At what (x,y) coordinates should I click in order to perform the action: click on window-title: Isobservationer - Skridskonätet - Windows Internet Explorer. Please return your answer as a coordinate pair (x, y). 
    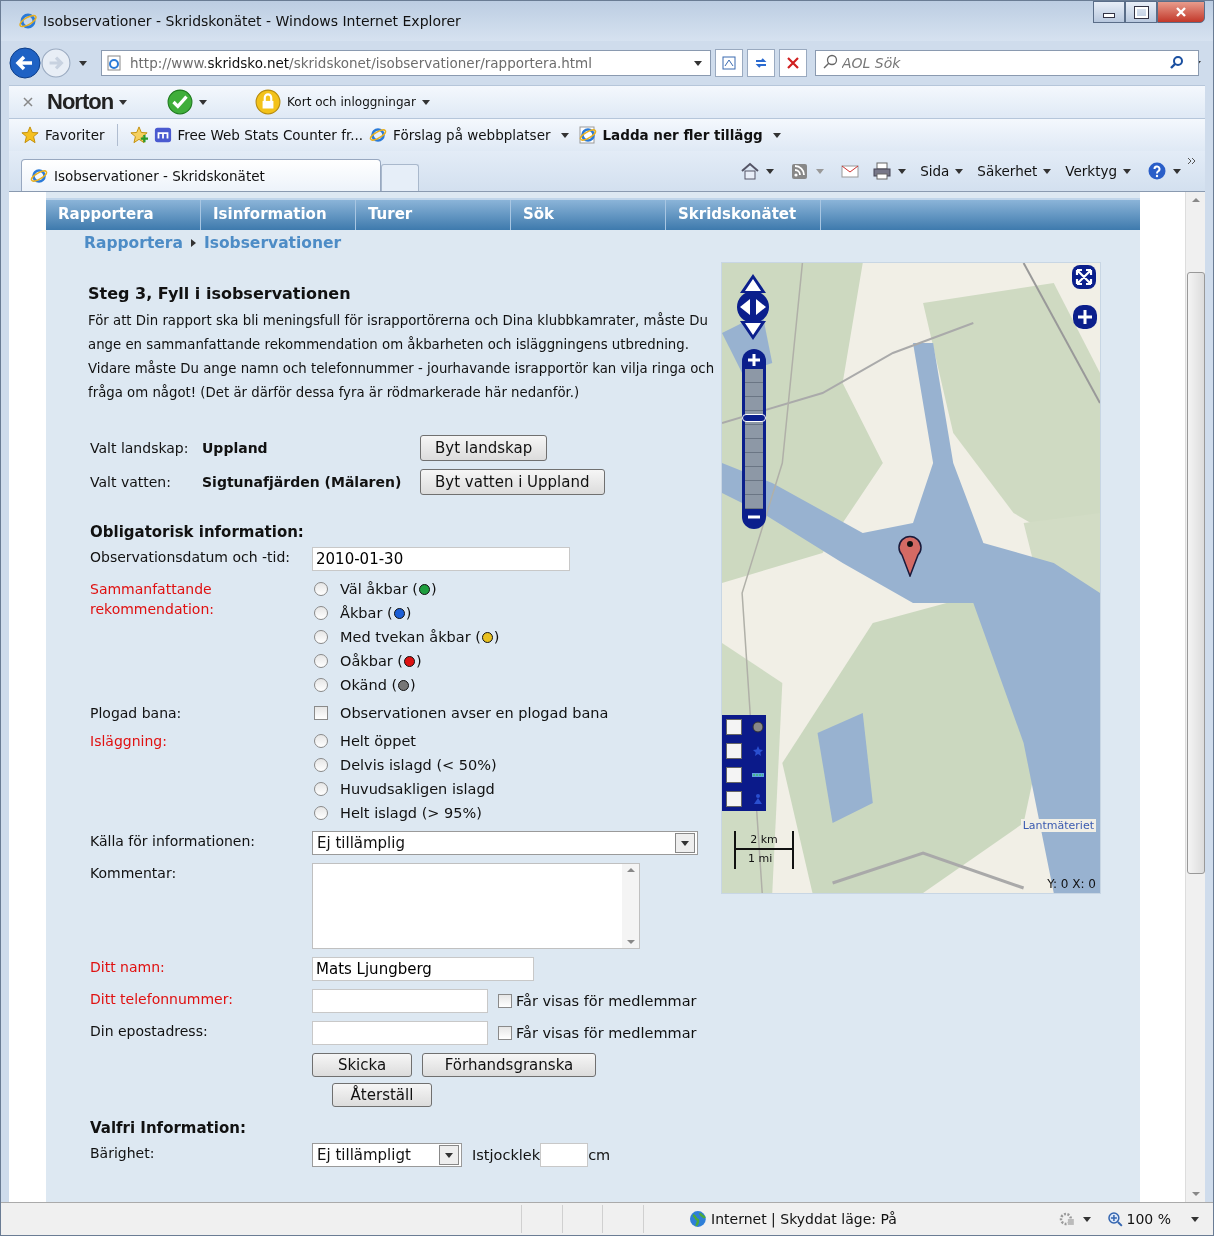
    Looking at the image, I should click on (252, 21).